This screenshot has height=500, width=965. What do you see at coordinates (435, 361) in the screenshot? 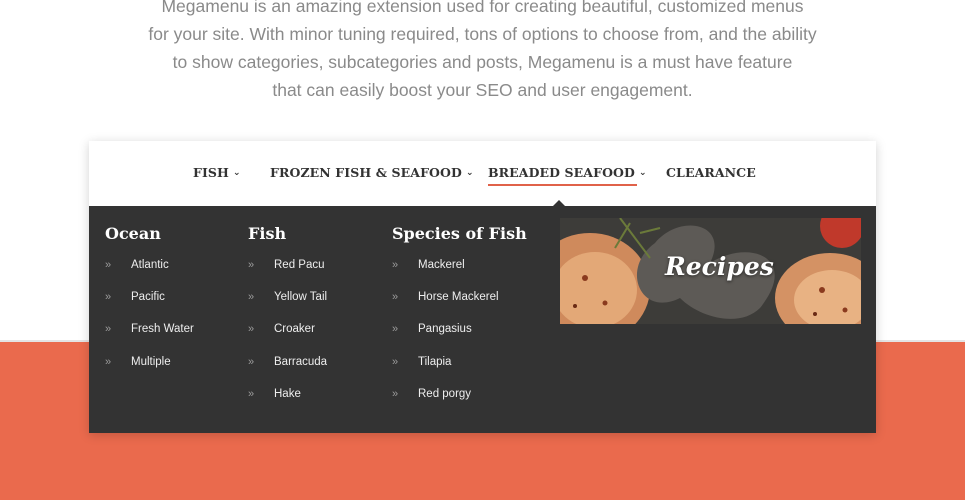
I see `list-item-label: Tilapia` at bounding box center [435, 361].